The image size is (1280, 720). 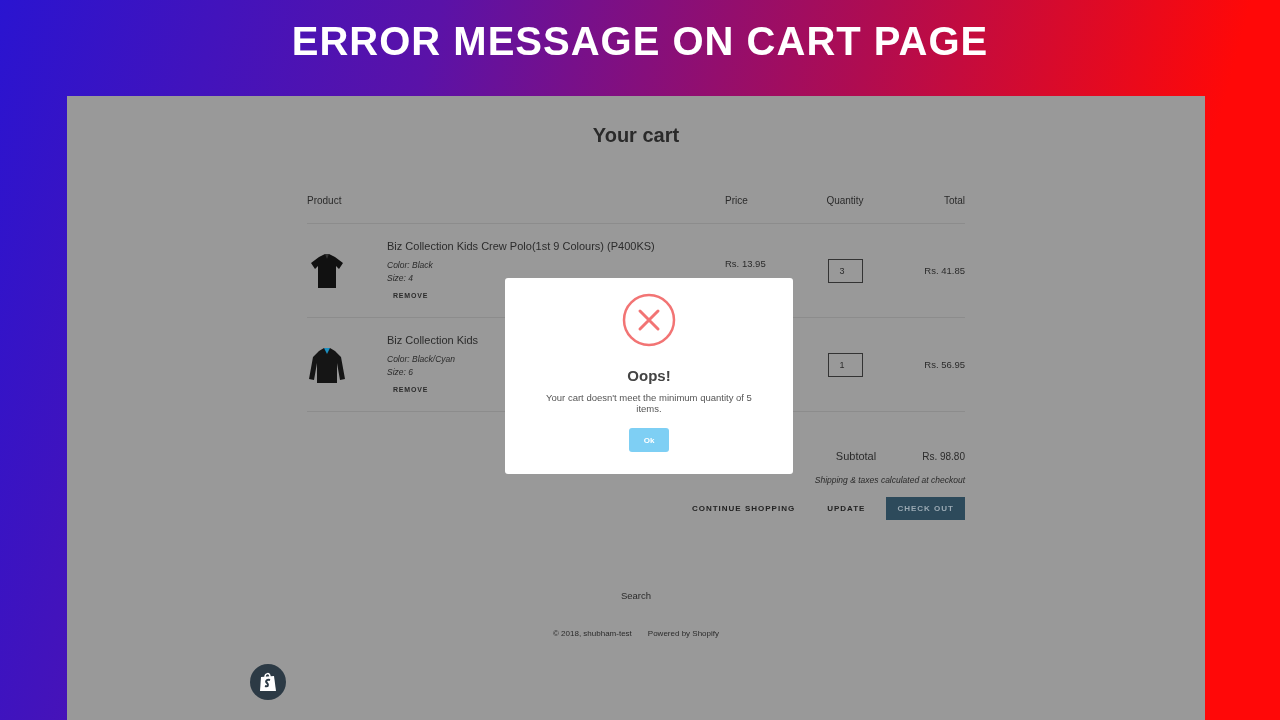 I want to click on banner-title: ERROR MESSAGE ON CART PAGE, so click(x=640, y=41).